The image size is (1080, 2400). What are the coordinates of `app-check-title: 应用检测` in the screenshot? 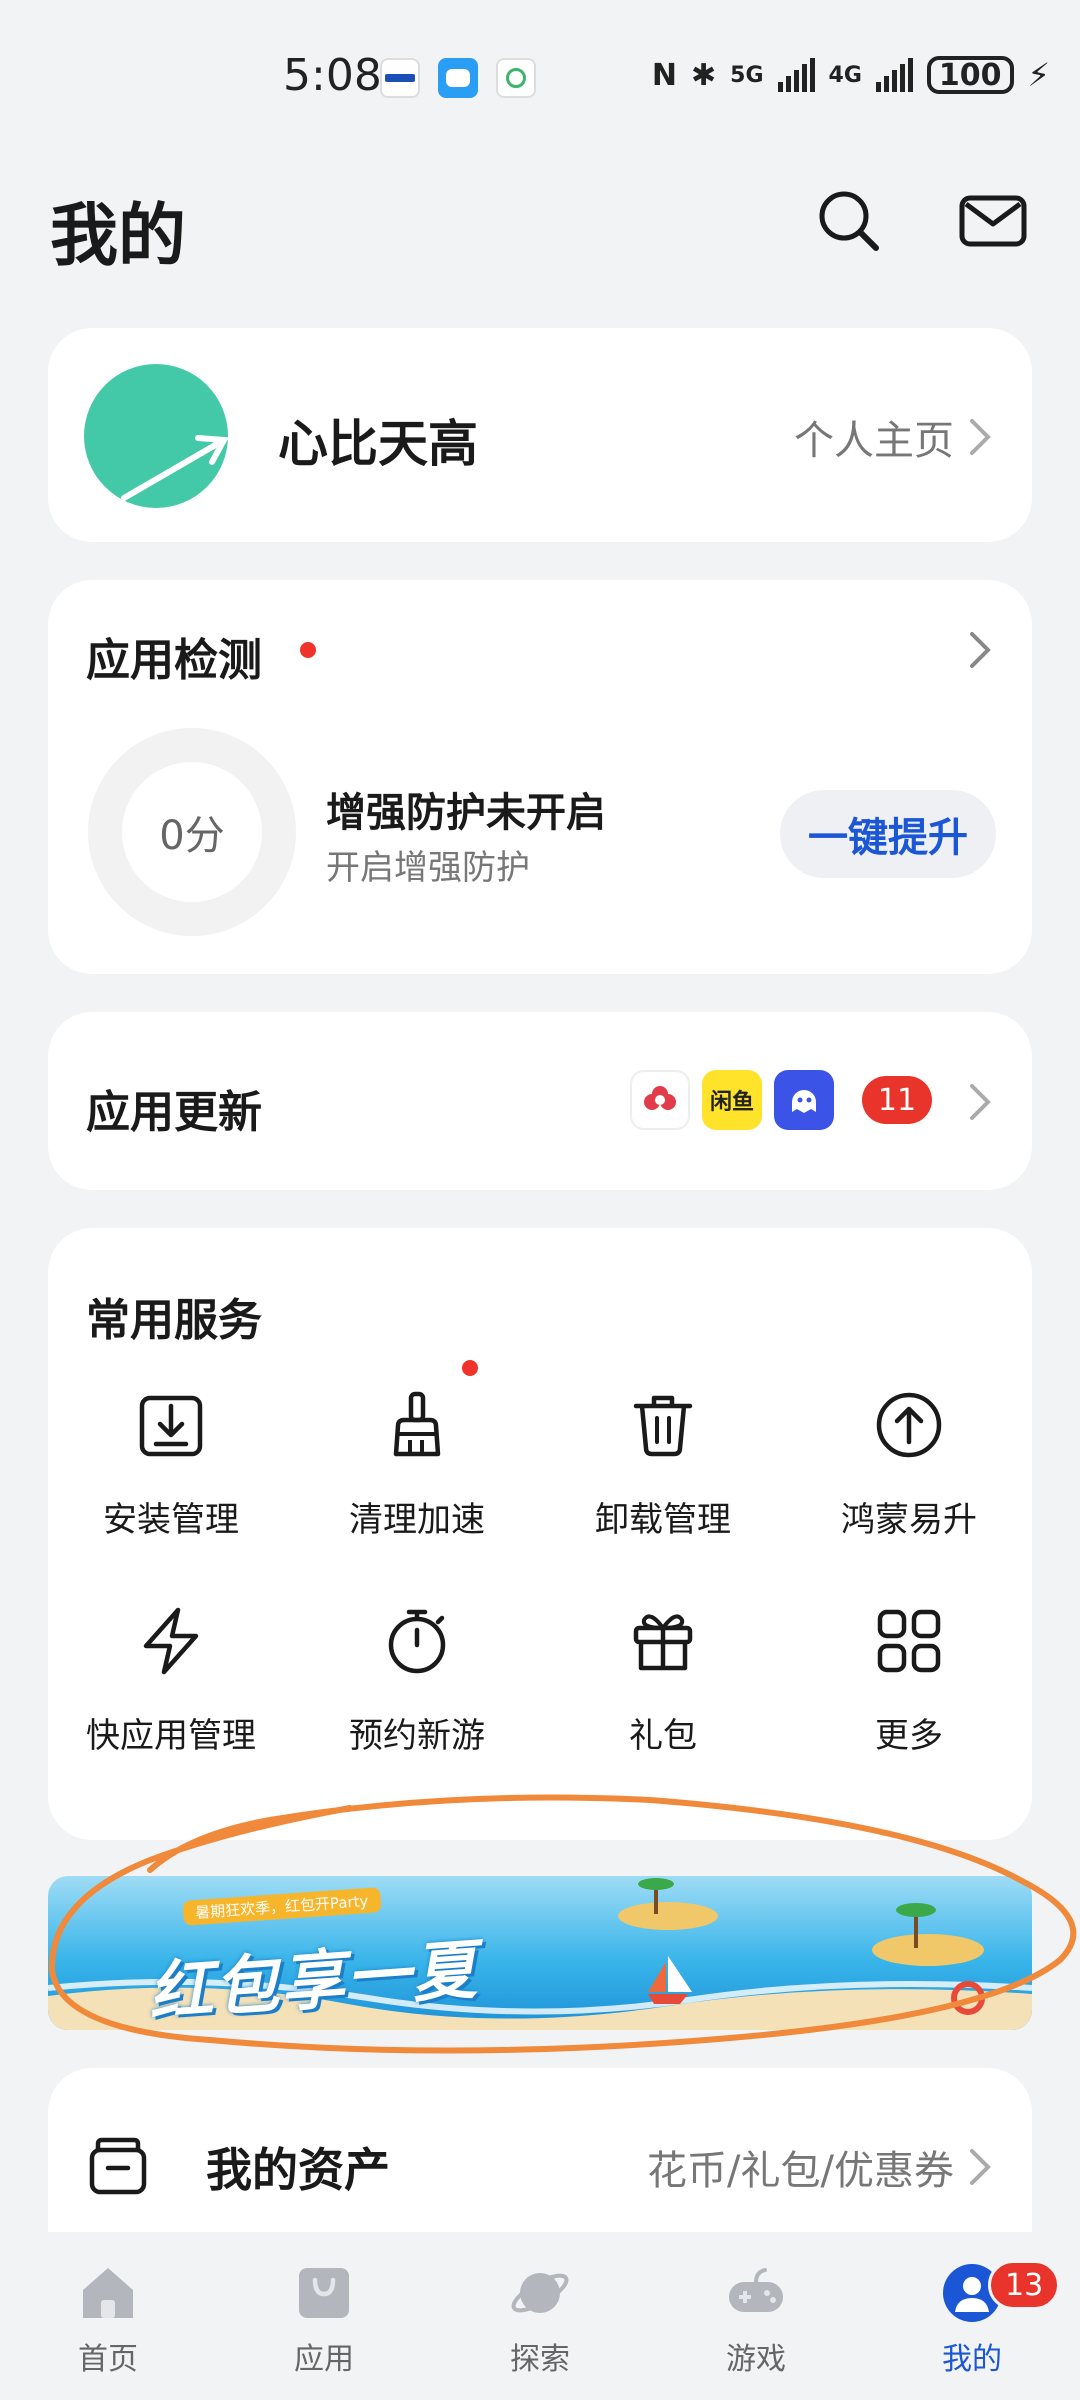 It's located at (174, 660).